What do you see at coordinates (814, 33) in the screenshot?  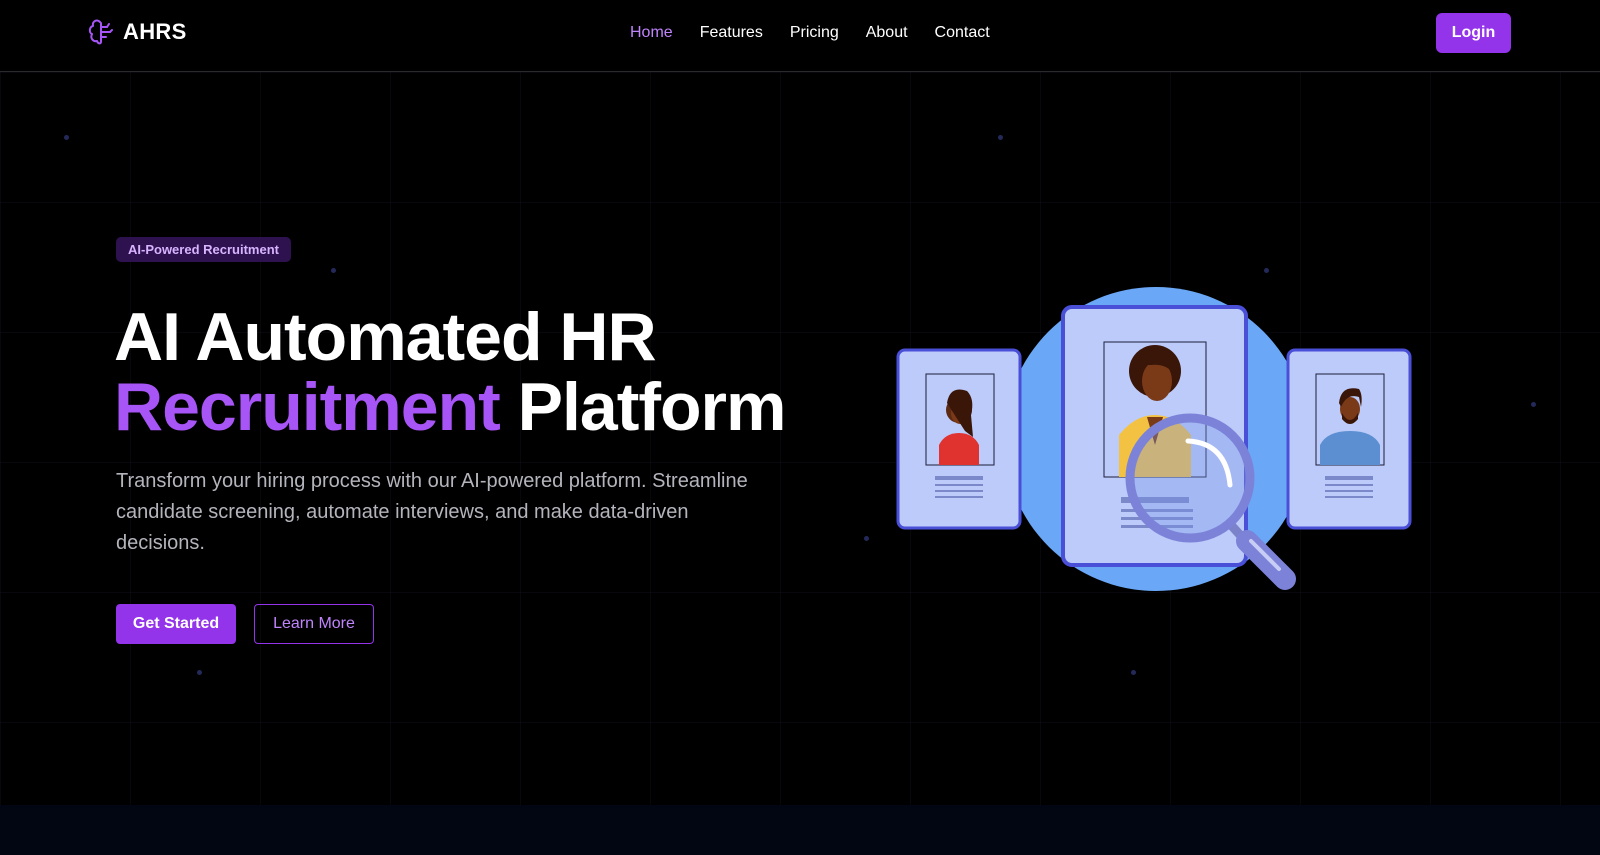 I see `nav-link-pricing: Pricing` at bounding box center [814, 33].